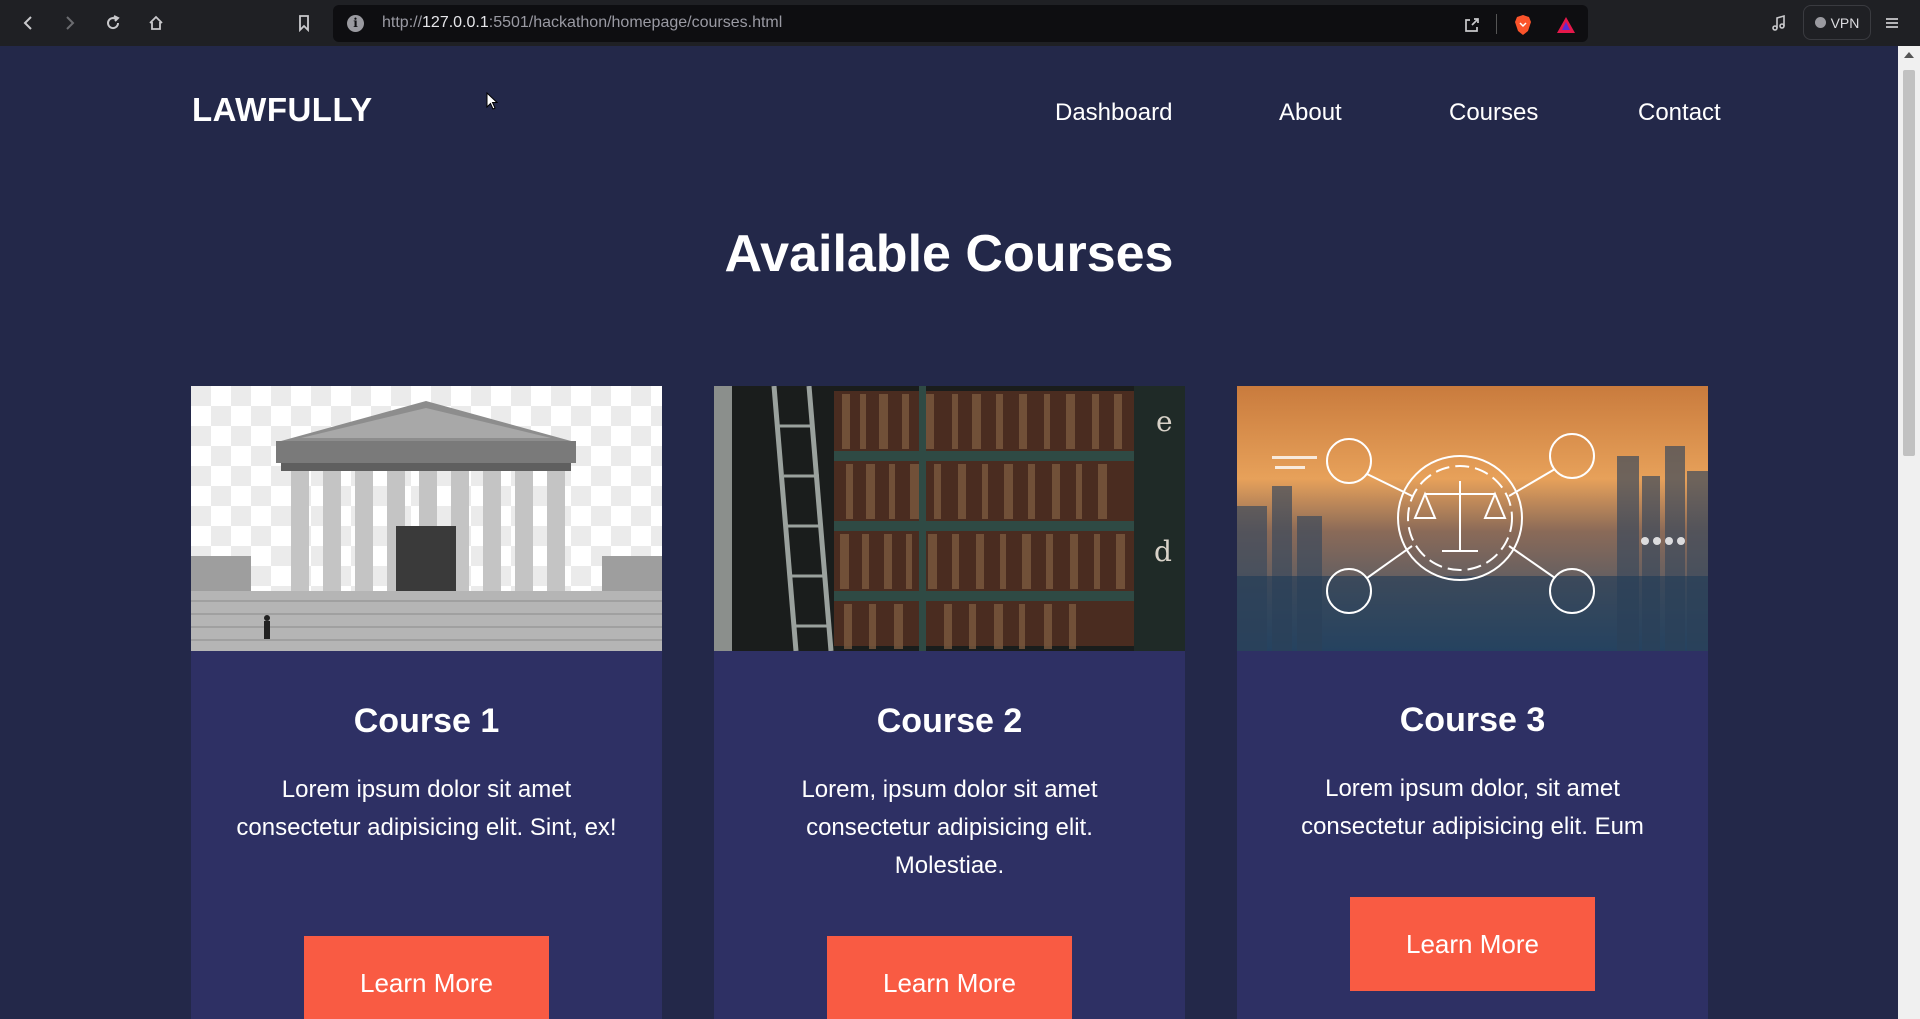 The height and width of the screenshot is (1019, 1920). I want to click on city-justice-scales-image, so click(1472, 518).